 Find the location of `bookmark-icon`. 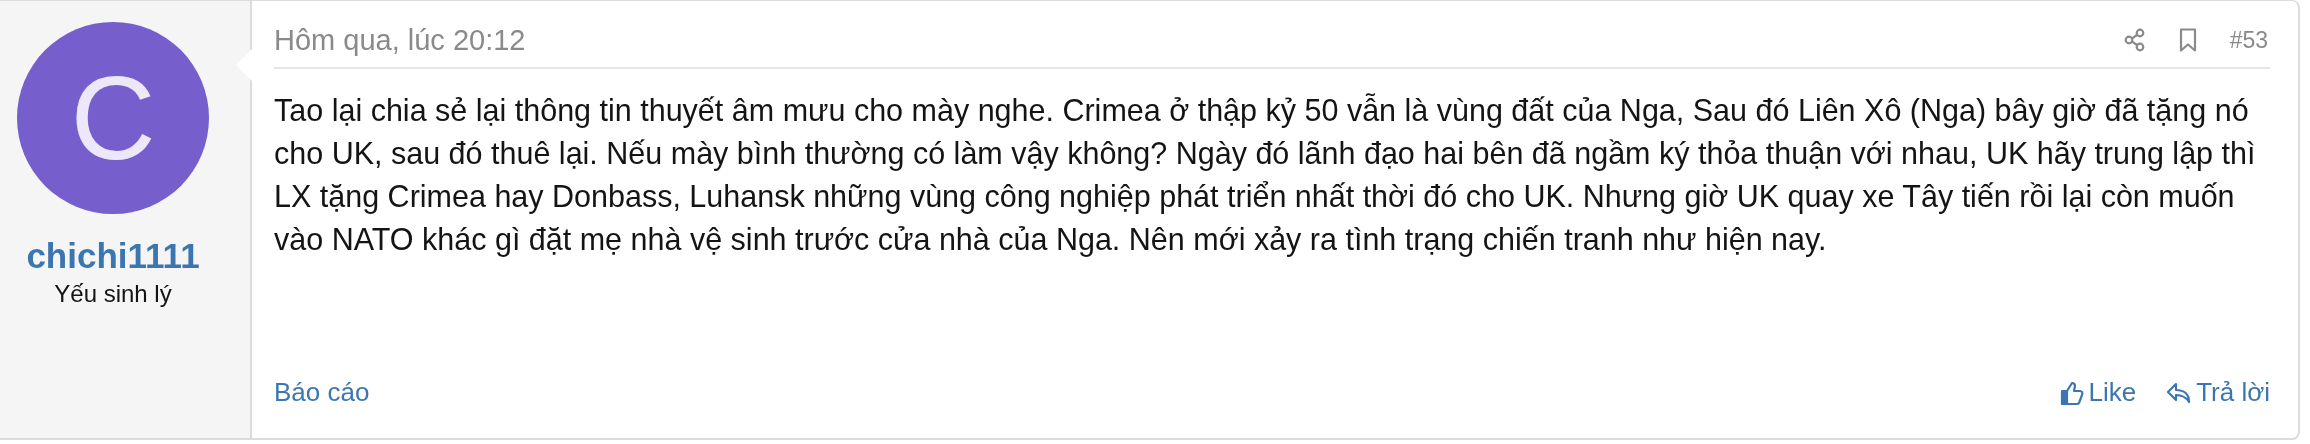

bookmark-icon is located at coordinates (2187, 40).